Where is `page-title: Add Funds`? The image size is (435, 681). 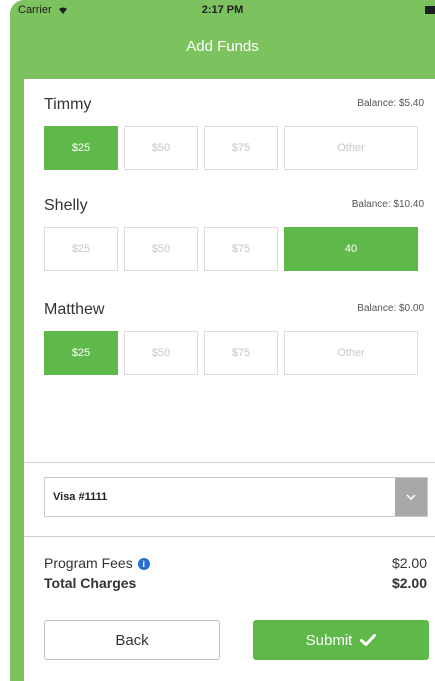 page-title: Add Funds is located at coordinates (222, 46).